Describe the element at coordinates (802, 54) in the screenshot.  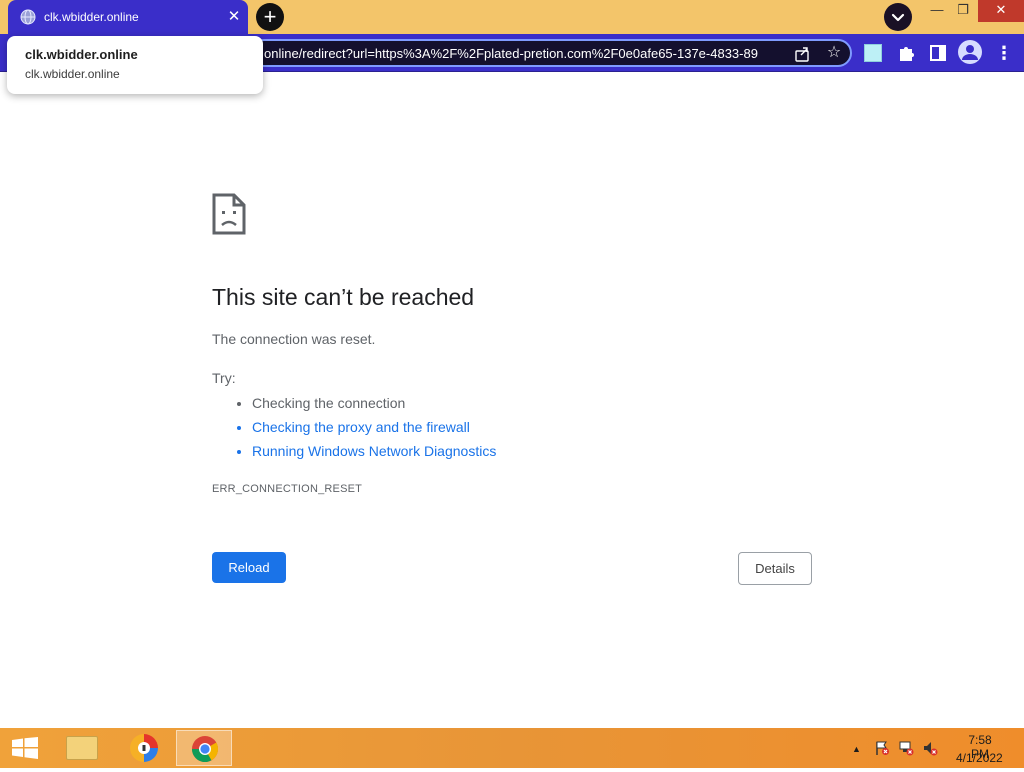
I see `share-icon` at that location.